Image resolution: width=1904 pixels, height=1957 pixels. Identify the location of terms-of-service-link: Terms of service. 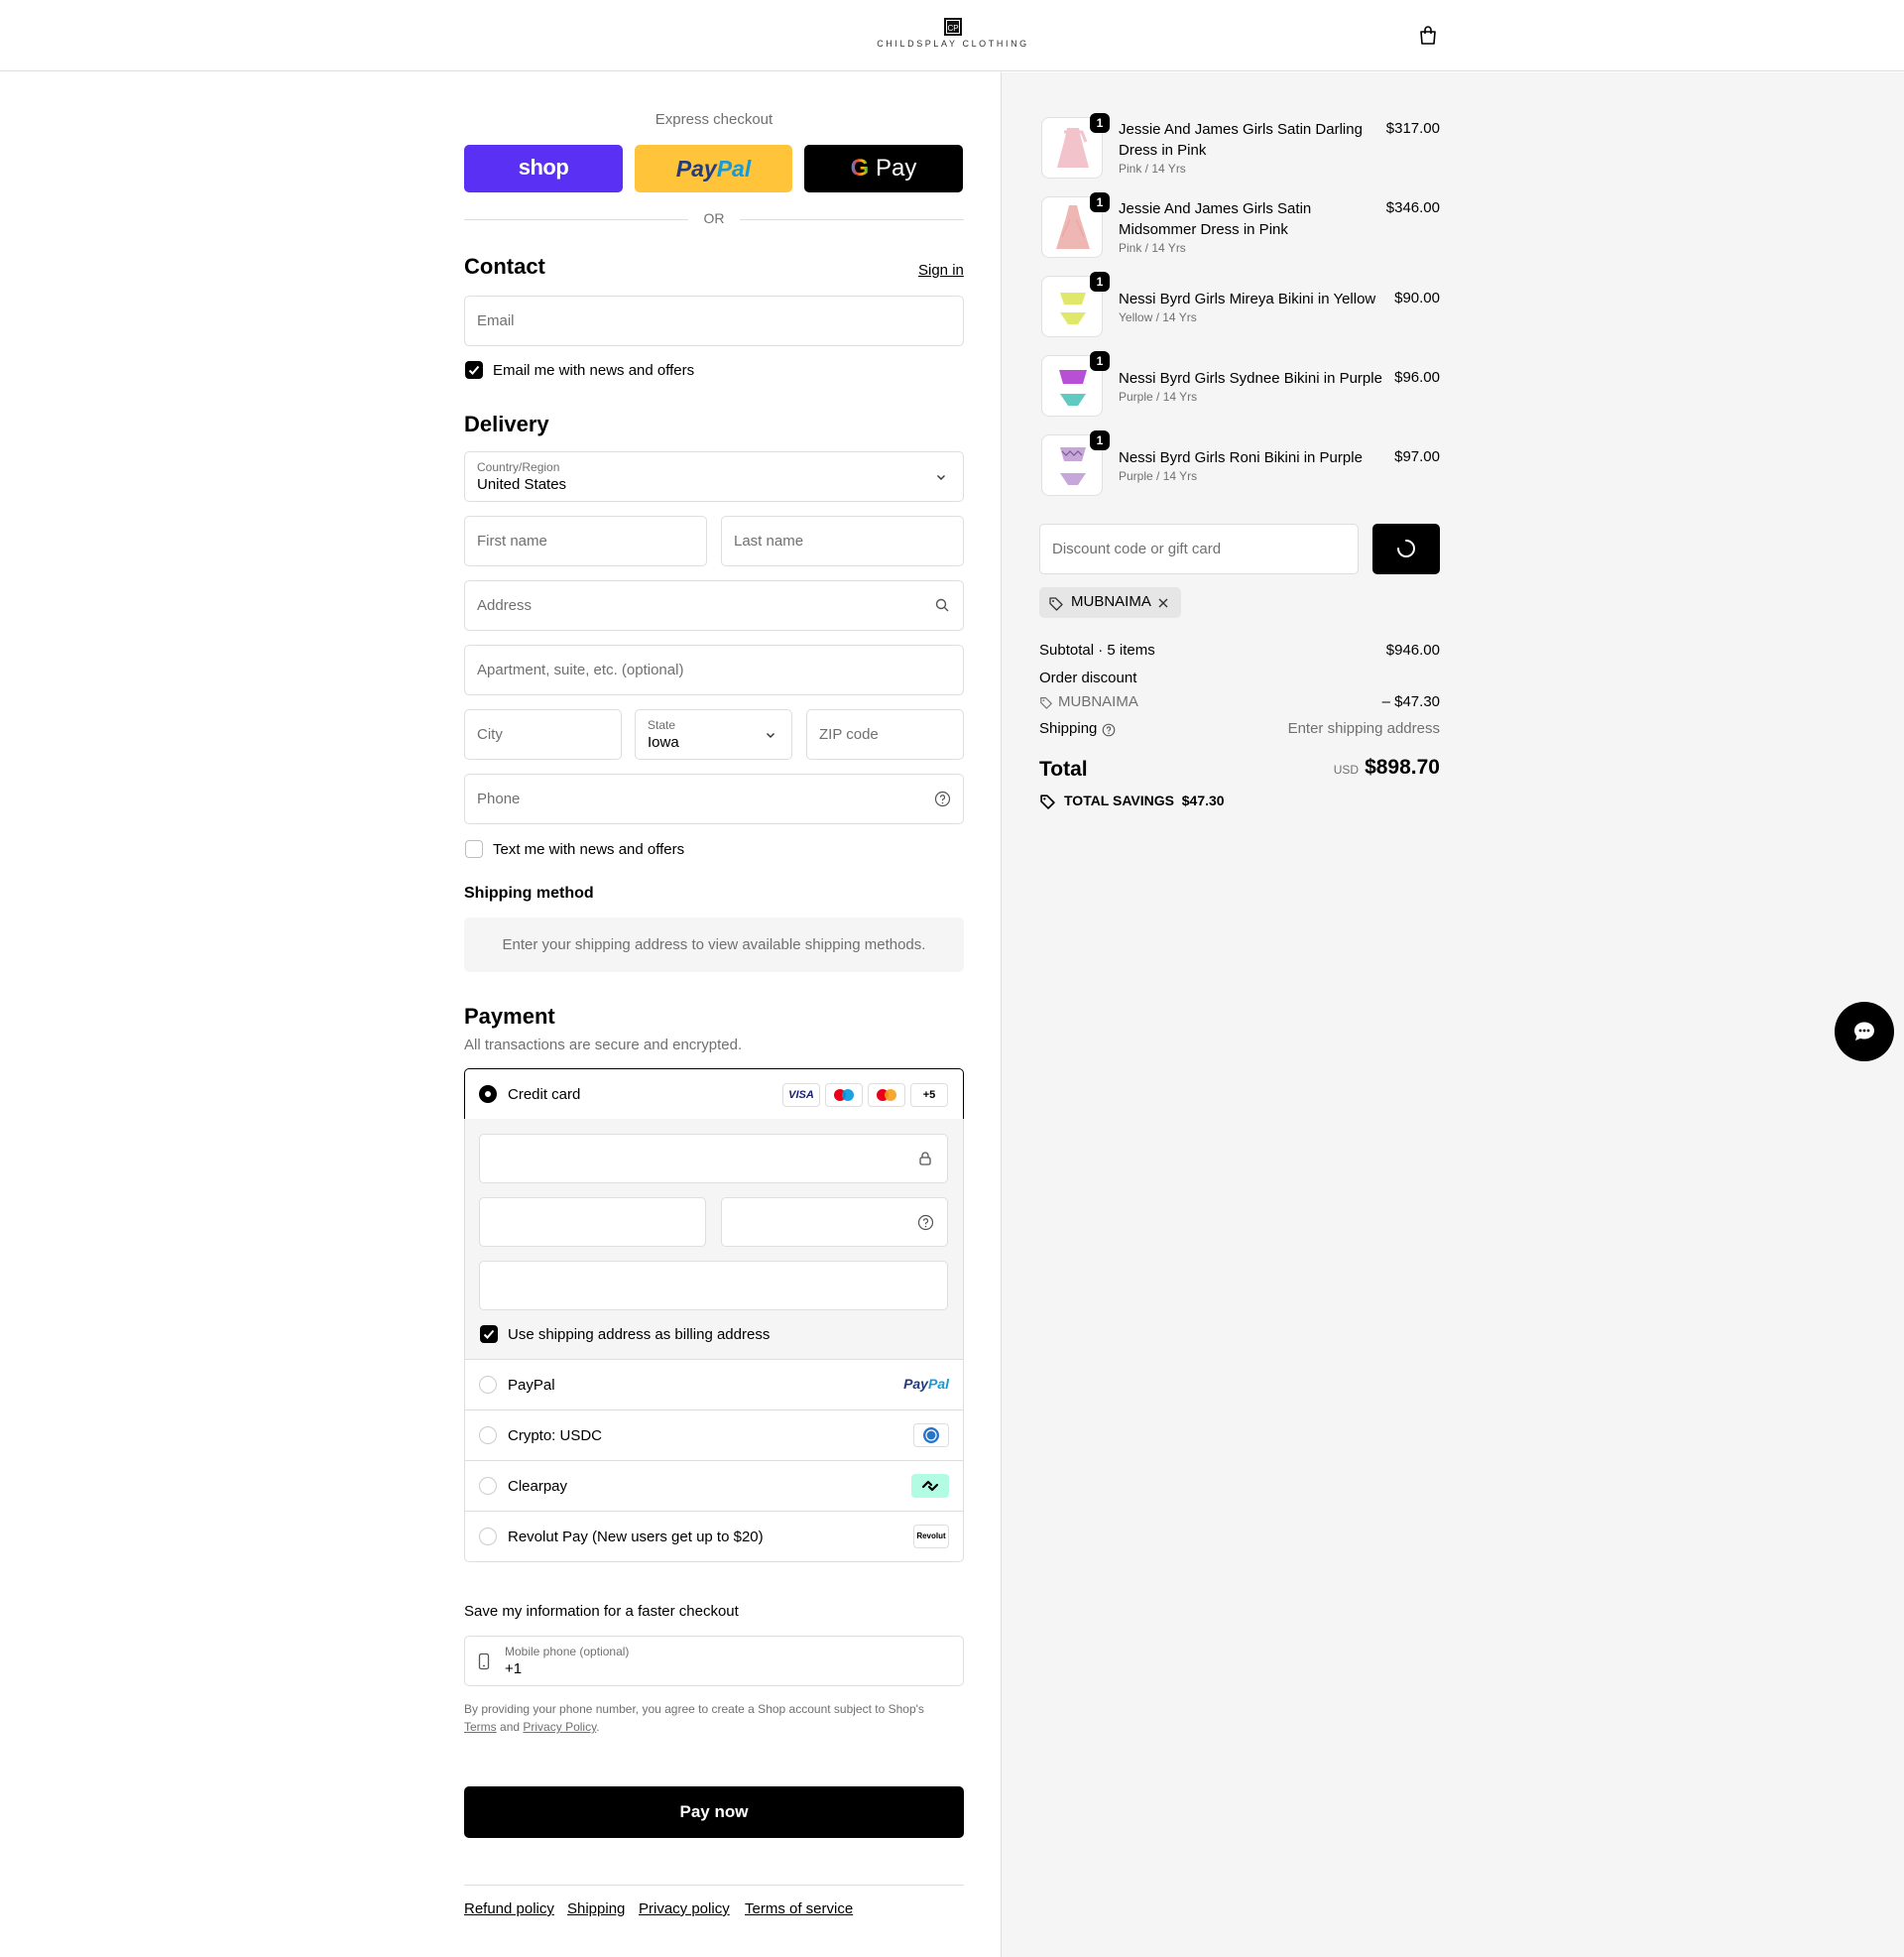
(799, 1908).